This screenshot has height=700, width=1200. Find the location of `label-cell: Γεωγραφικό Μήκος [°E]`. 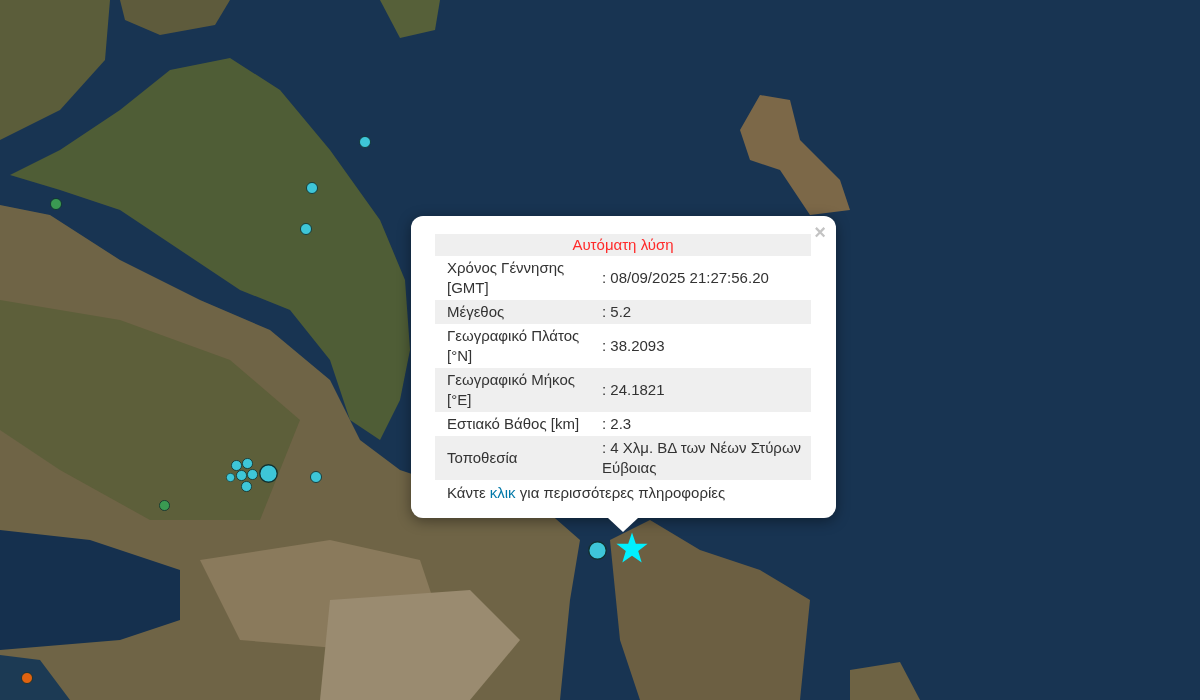

label-cell: Γεωγραφικό Μήκος [°E] is located at coordinates (518, 390).